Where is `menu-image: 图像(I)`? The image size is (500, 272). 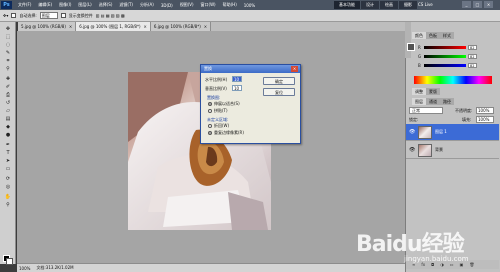
menu-image: 图像(I) is located at coordinates (65, 5).